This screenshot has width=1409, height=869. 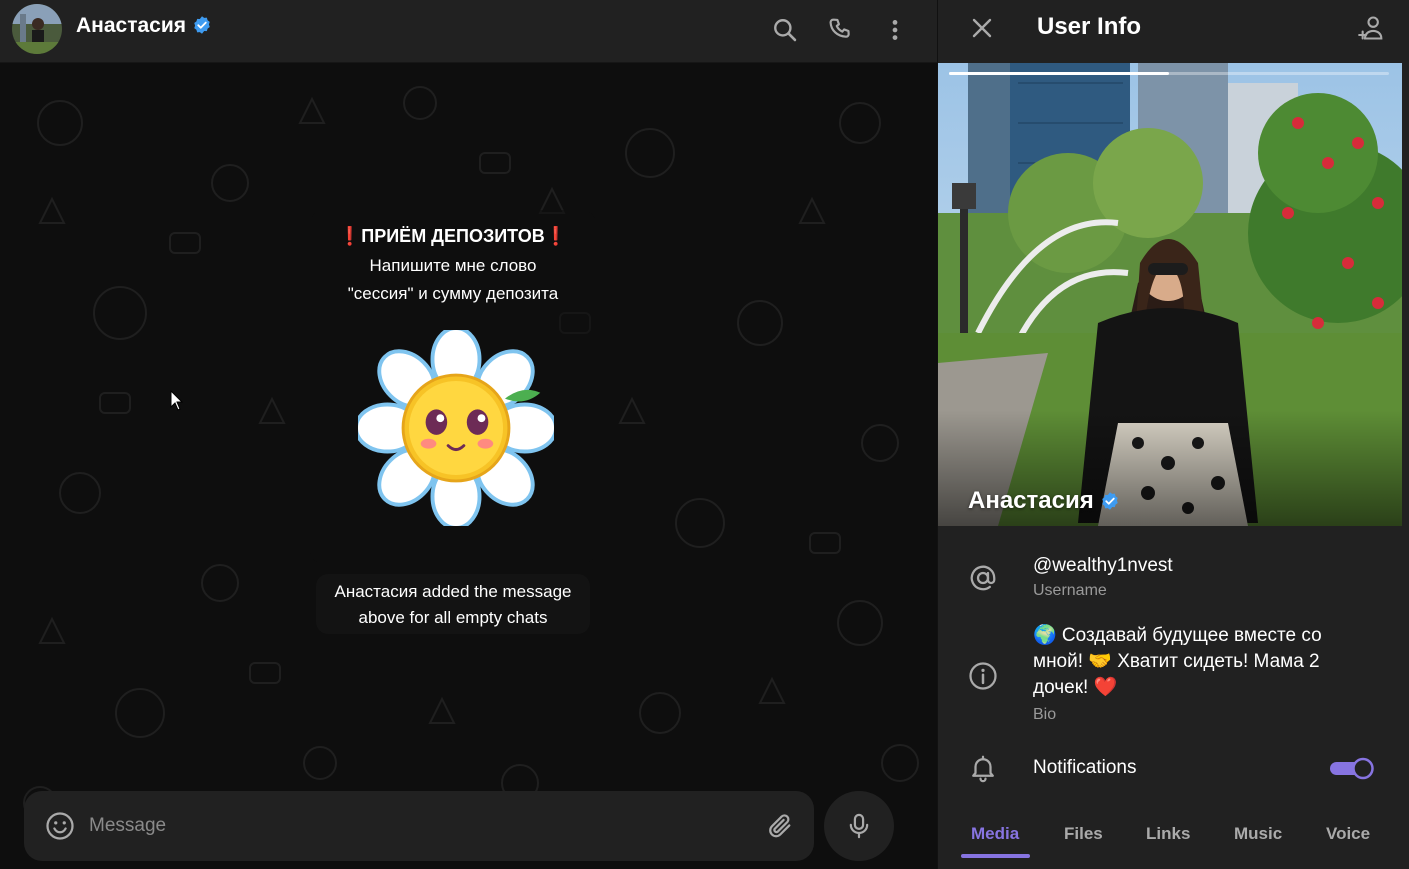 I want to click on greeting-title: ❗ПРИЁМ ДЕПОЗИТОВ❗, so click(x=453, y=236).